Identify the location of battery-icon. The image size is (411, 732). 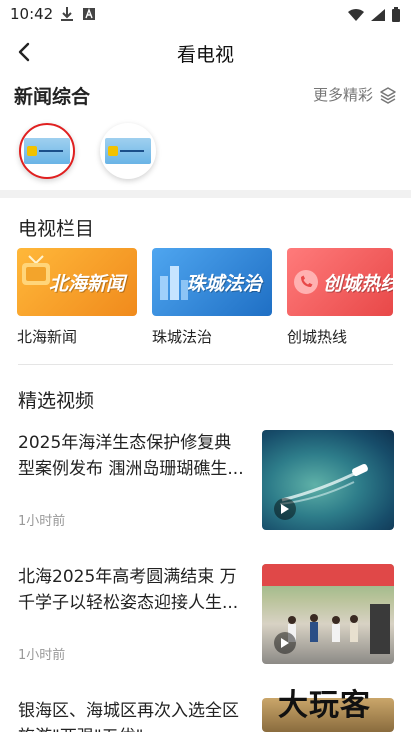
(396, 14).